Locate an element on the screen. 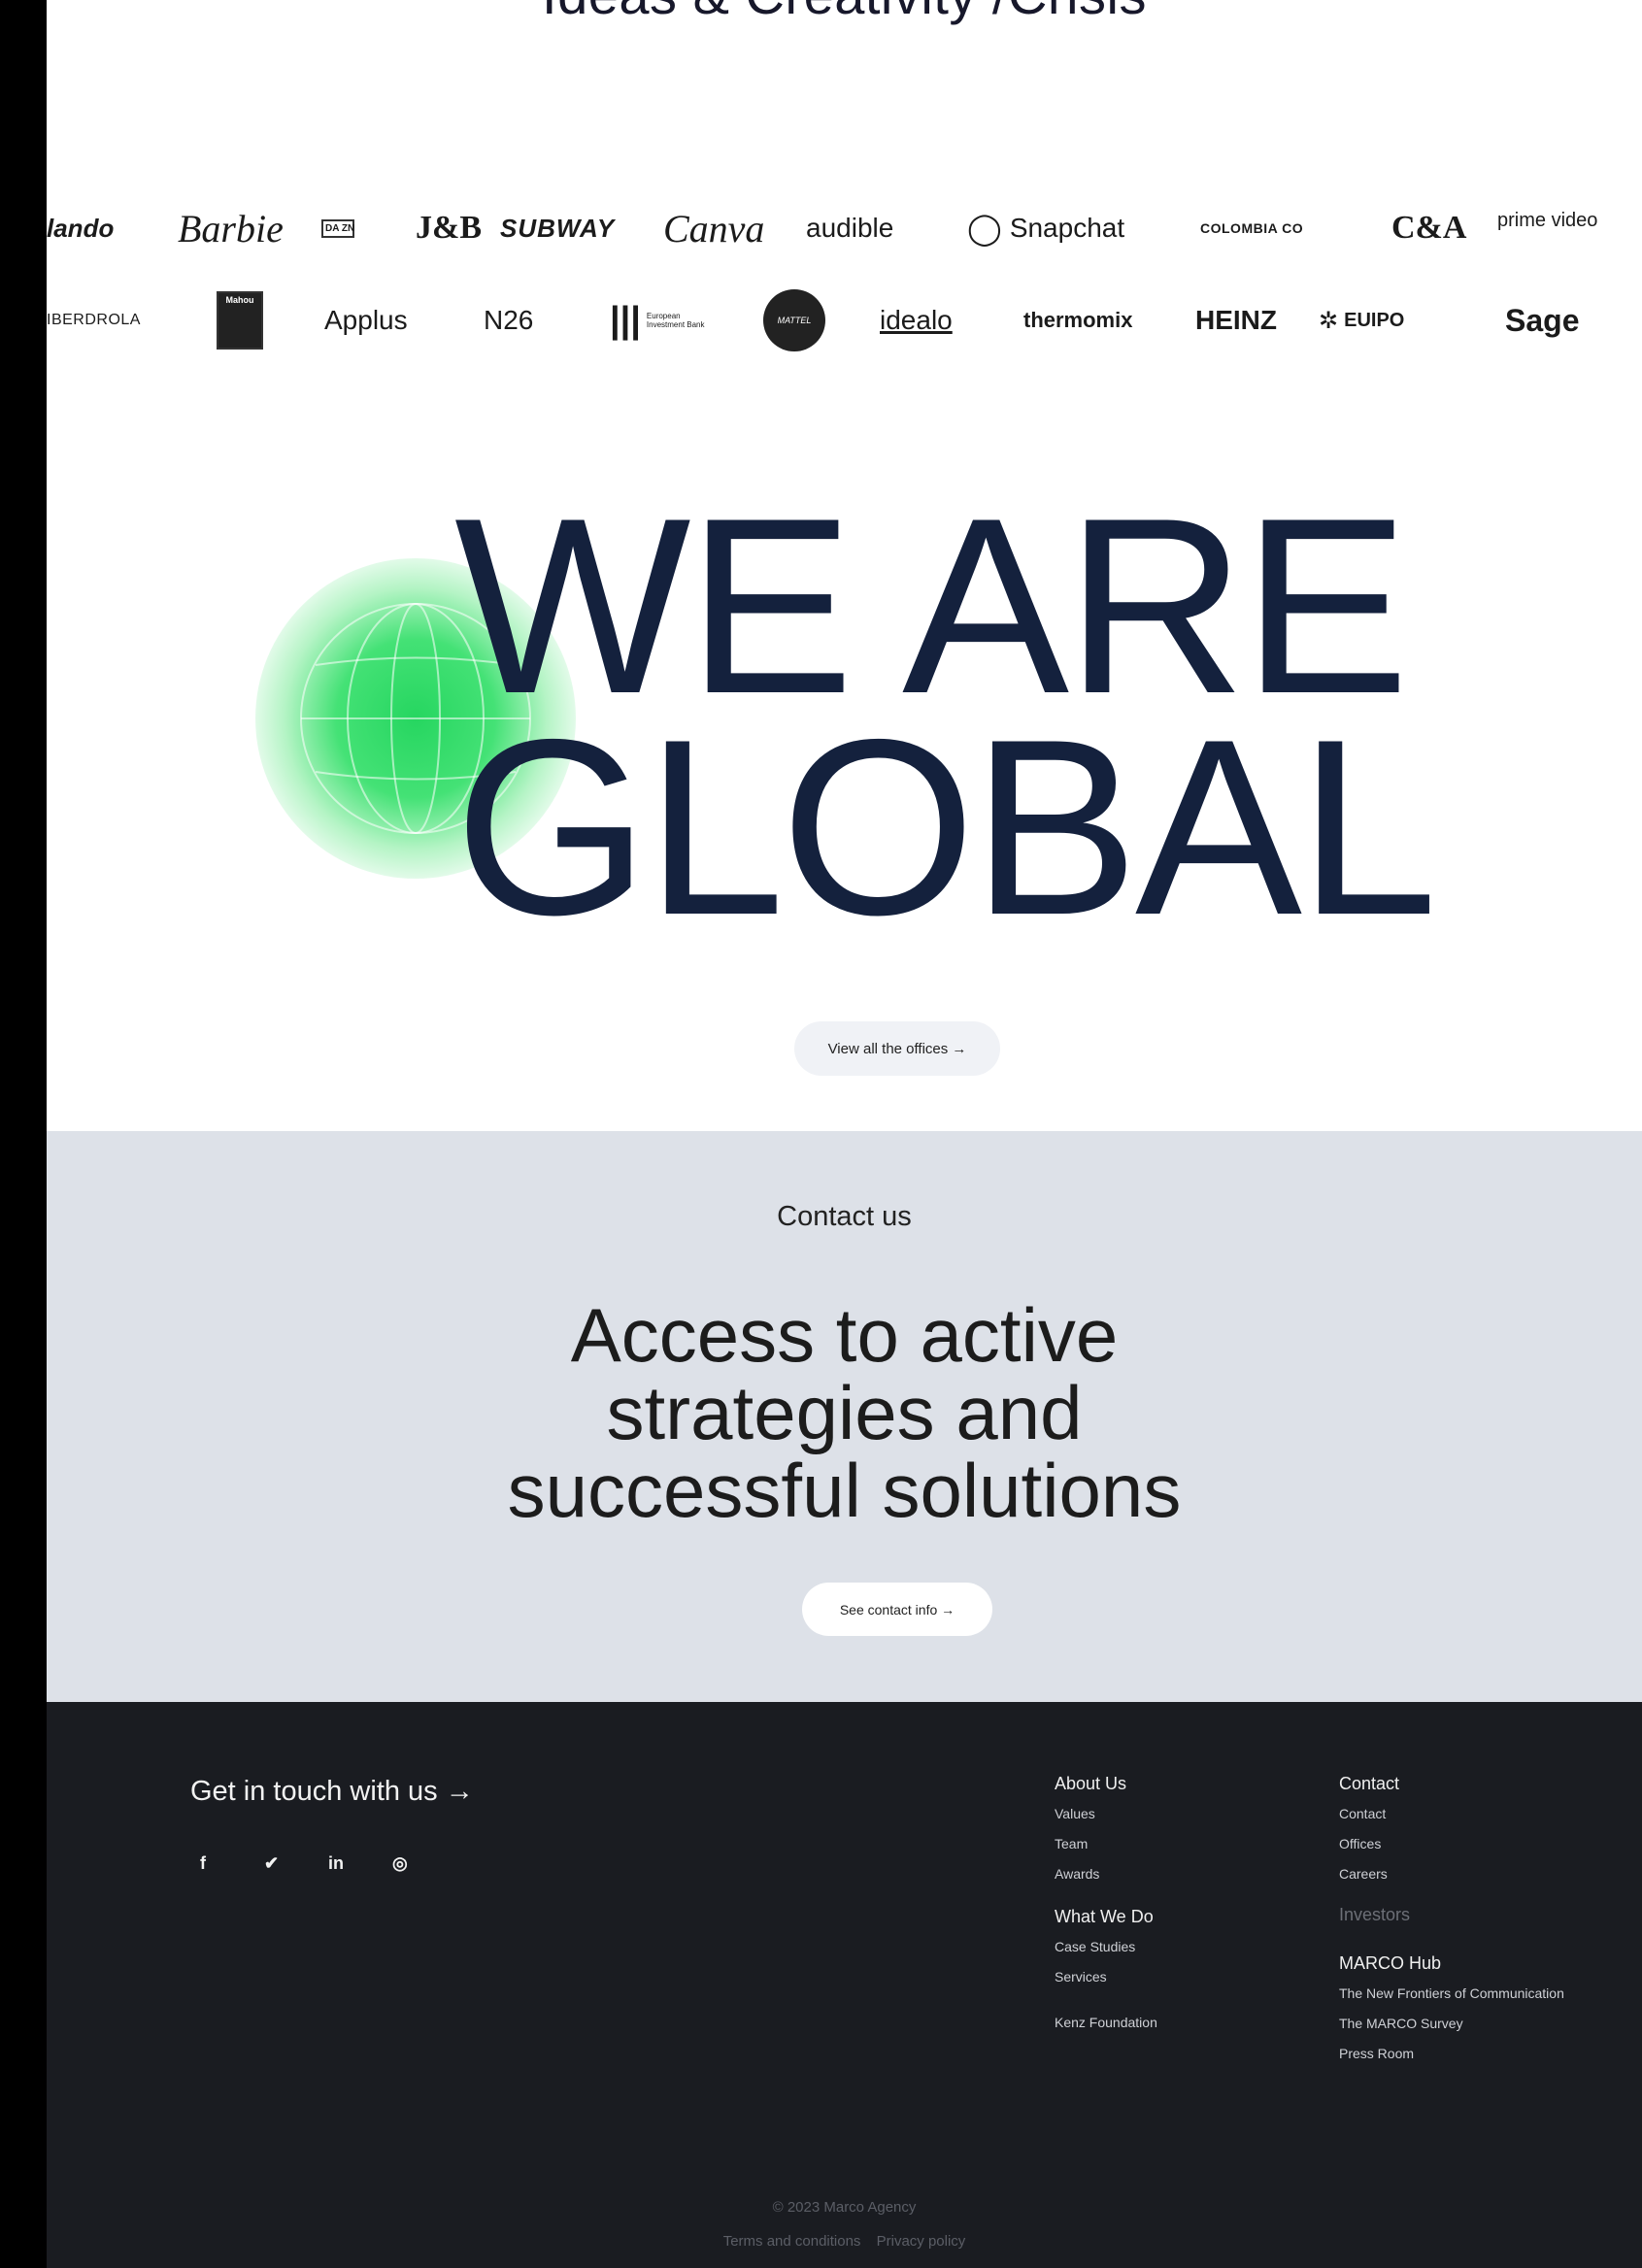 This screenshot has width=1642, height=2268. twitter-icon: ✔ is located at coordinates (296, 1863).